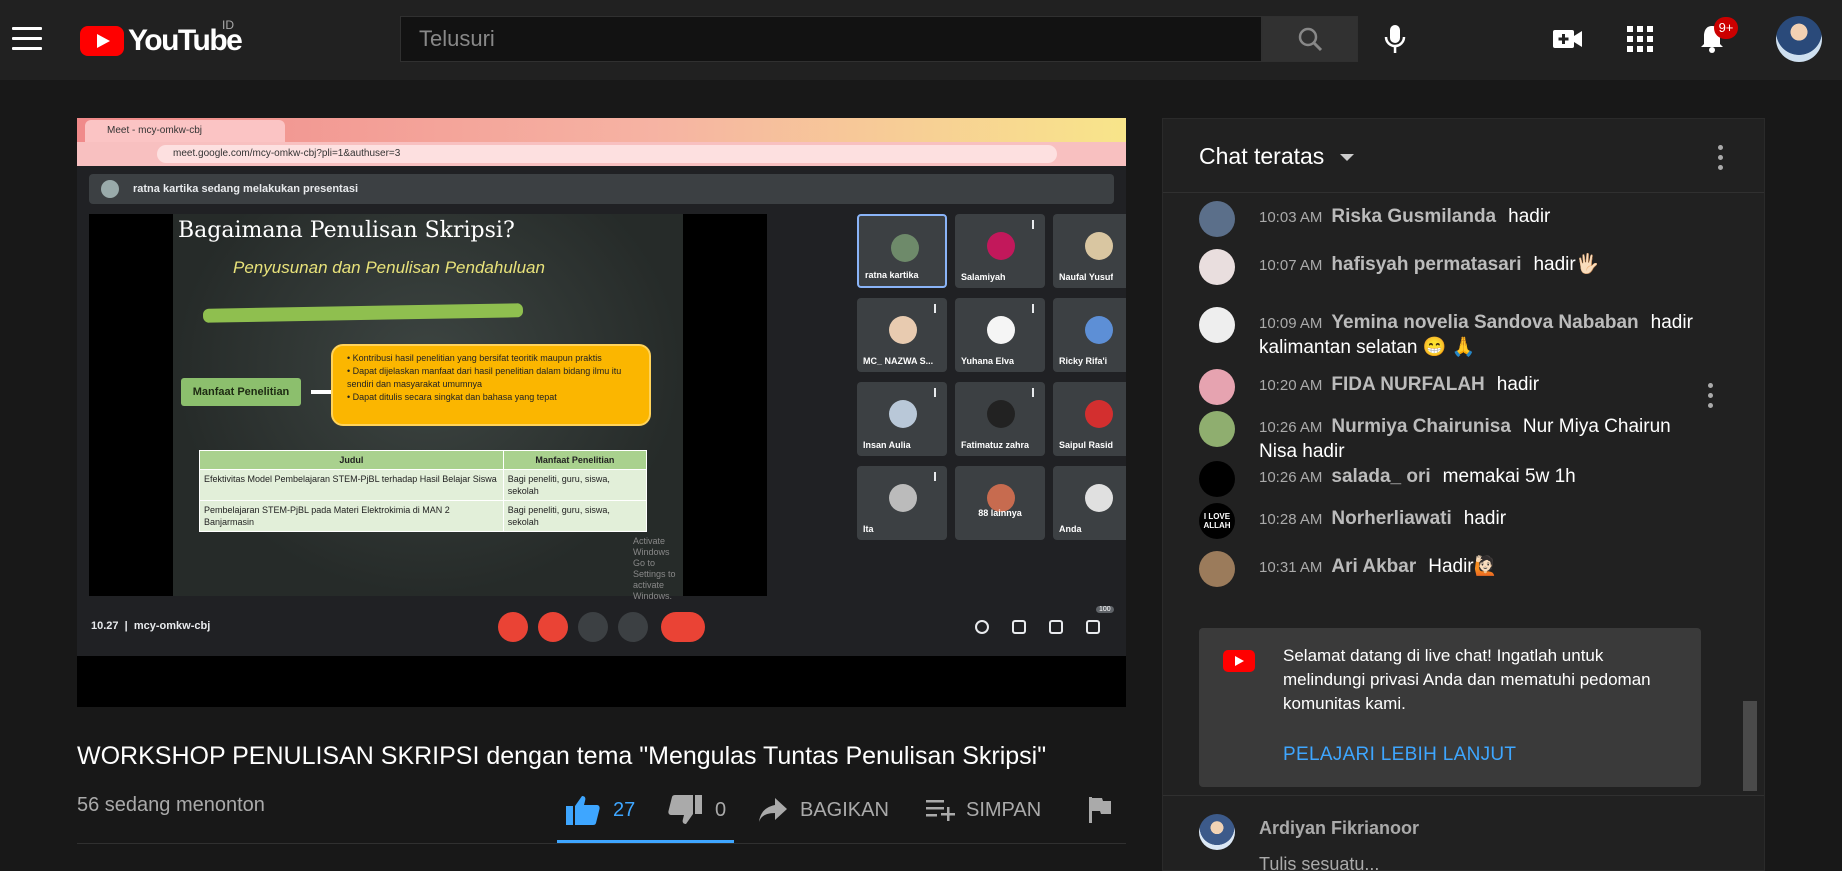 This screenshot has height=871, width=1842. I want to click on report-button, so click(1100, 810).